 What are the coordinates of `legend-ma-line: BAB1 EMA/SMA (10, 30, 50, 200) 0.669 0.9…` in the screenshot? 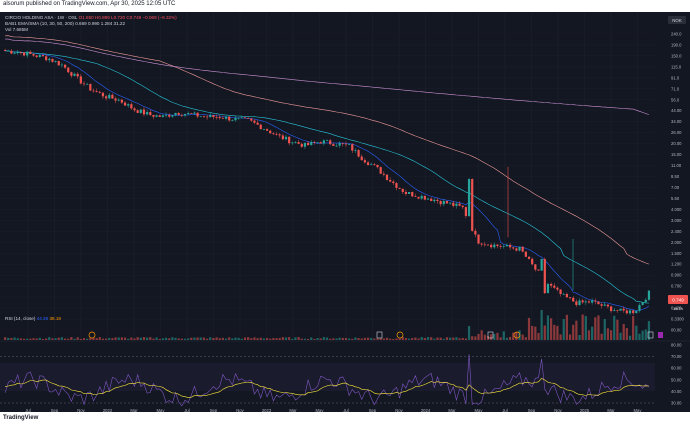 It's located at (65, 23).